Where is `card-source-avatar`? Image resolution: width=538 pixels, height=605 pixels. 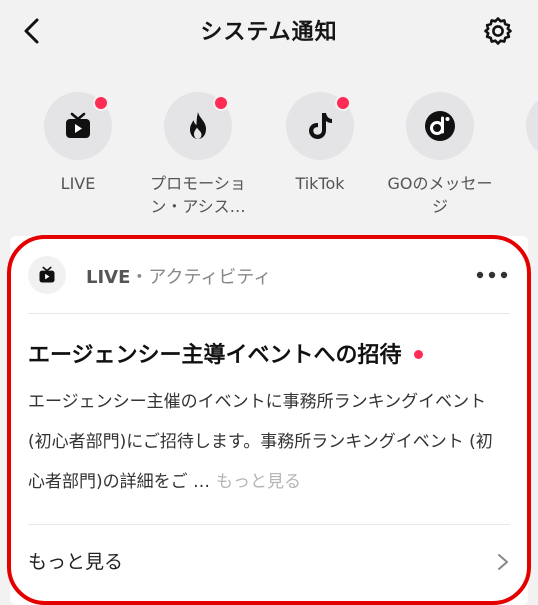
card-source-avatar is located at coordinates (47, 275).